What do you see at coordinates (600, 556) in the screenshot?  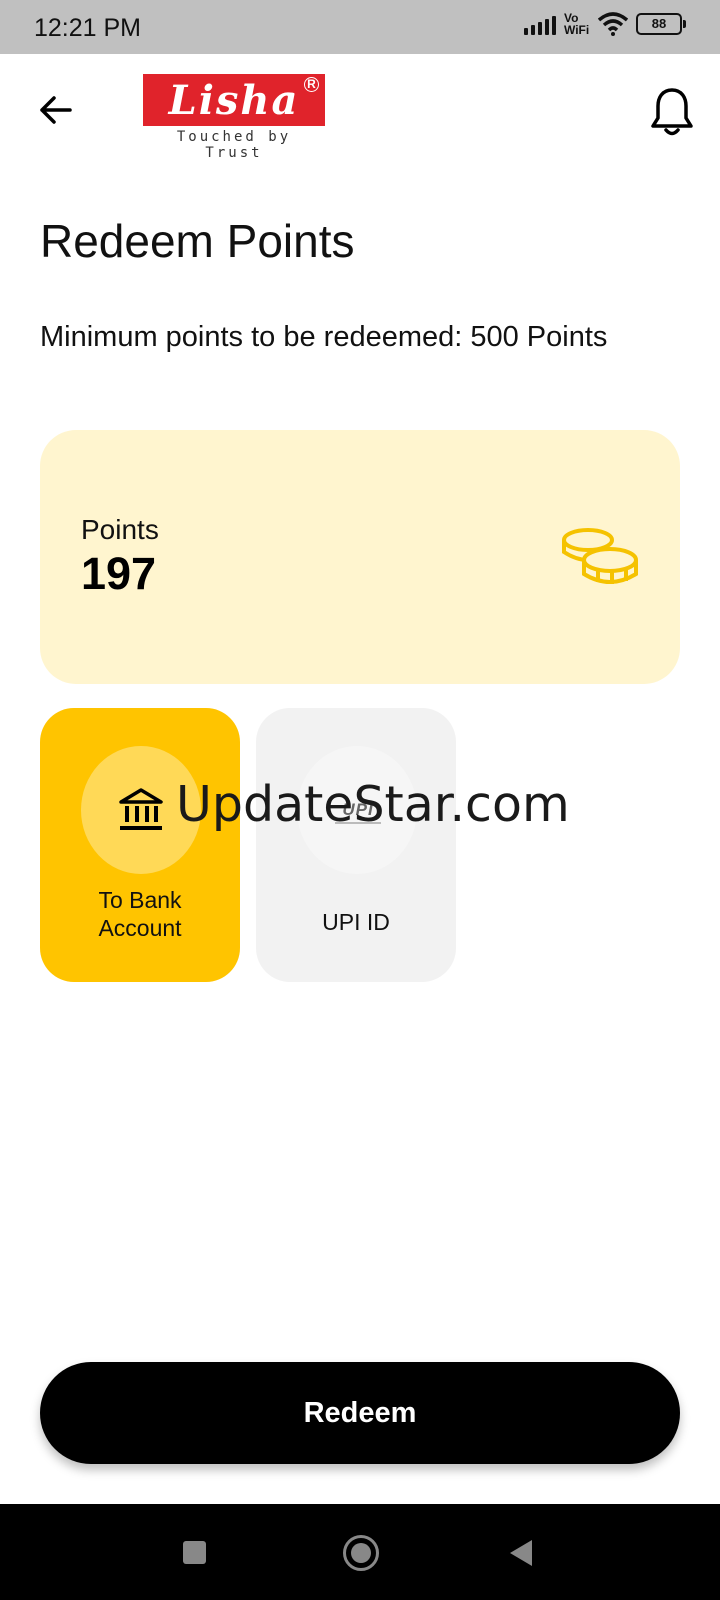 I see `coins-icon` at bounding box center [600, 556].